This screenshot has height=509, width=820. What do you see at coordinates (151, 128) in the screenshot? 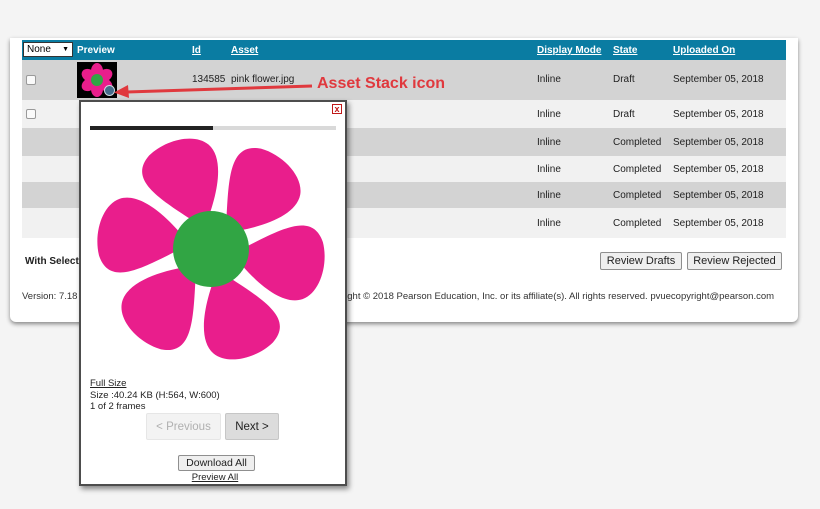
I see `frame-progress-fill` at bounding box center [151, 128].